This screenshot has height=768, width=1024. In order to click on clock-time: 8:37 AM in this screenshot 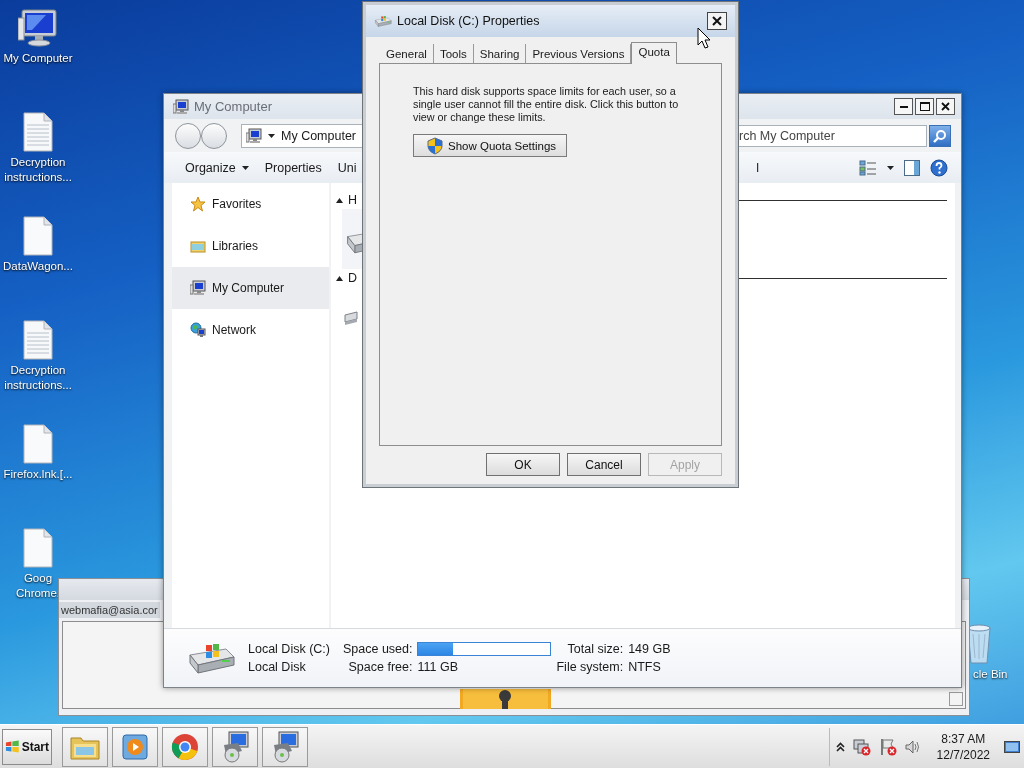, I will do `click(963, 738)`.